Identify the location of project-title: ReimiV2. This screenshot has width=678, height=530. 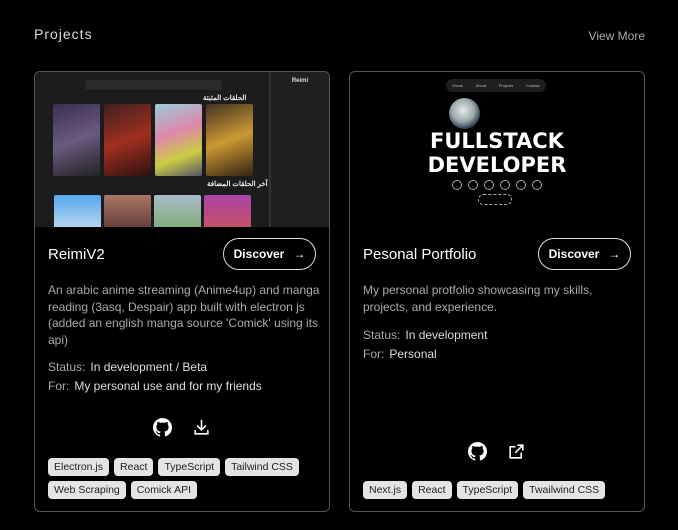
(76, 254).